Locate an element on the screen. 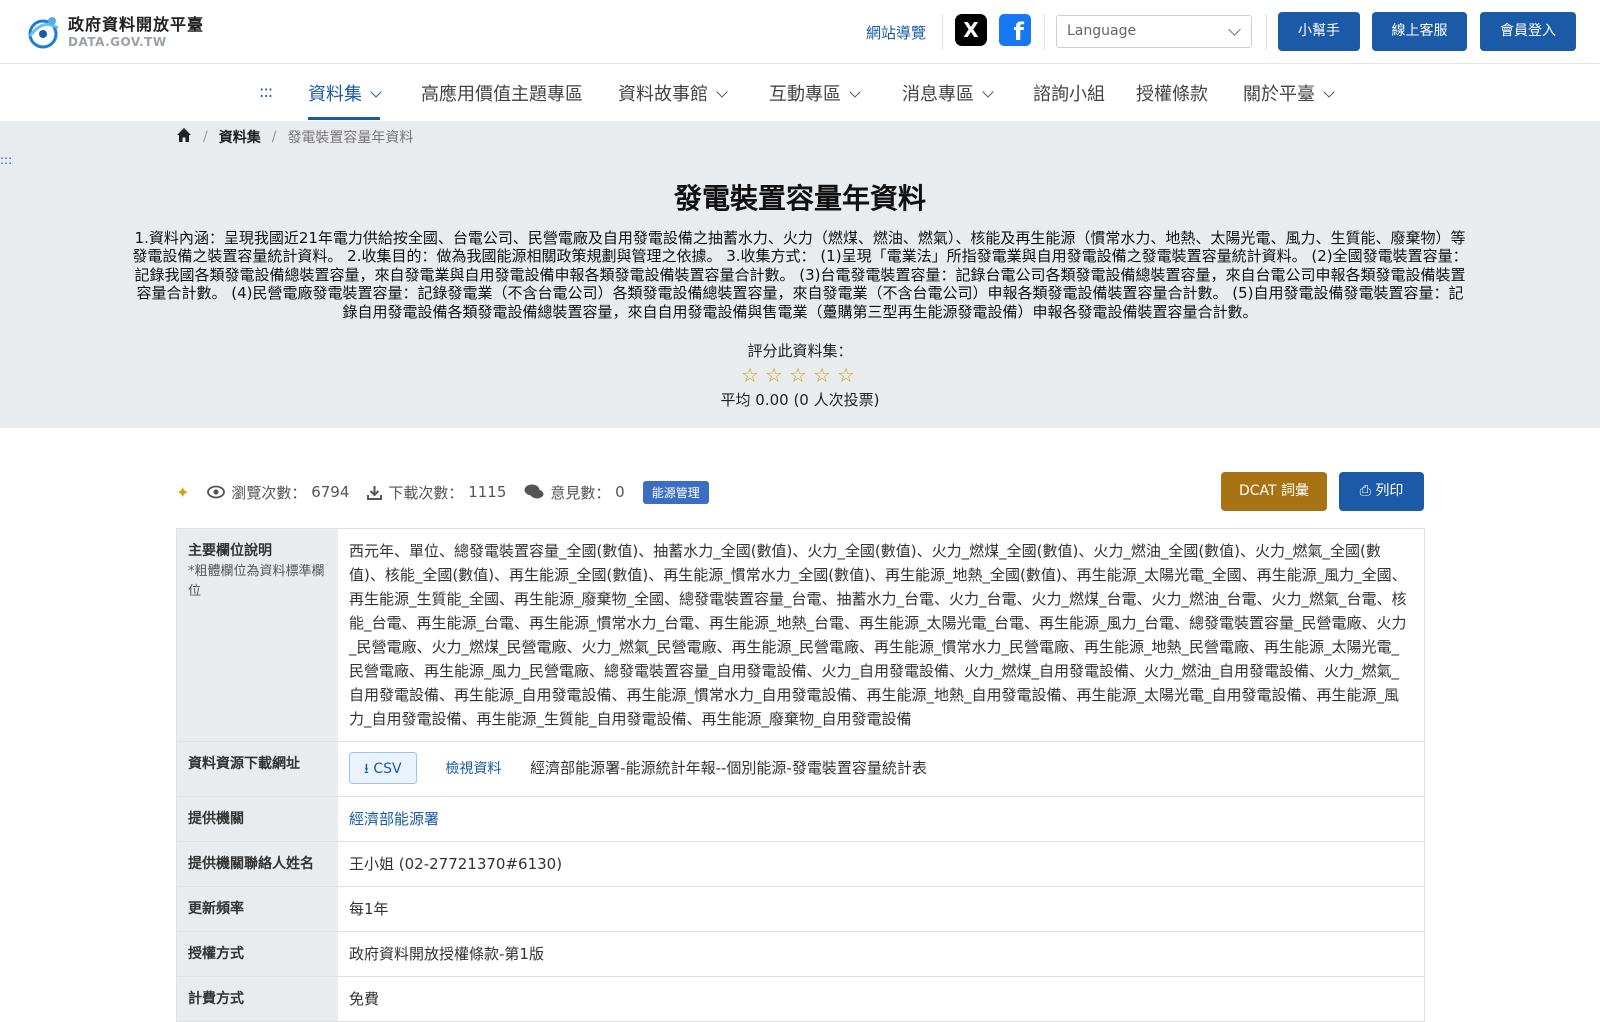  eye-icon is located at coordinates (216, 492).